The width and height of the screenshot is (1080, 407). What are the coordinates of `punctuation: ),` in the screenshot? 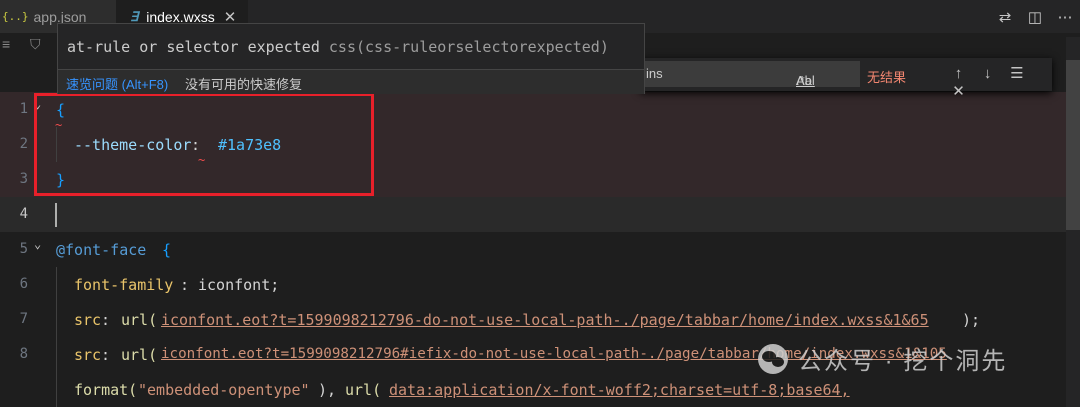 It's located at (332, 390).